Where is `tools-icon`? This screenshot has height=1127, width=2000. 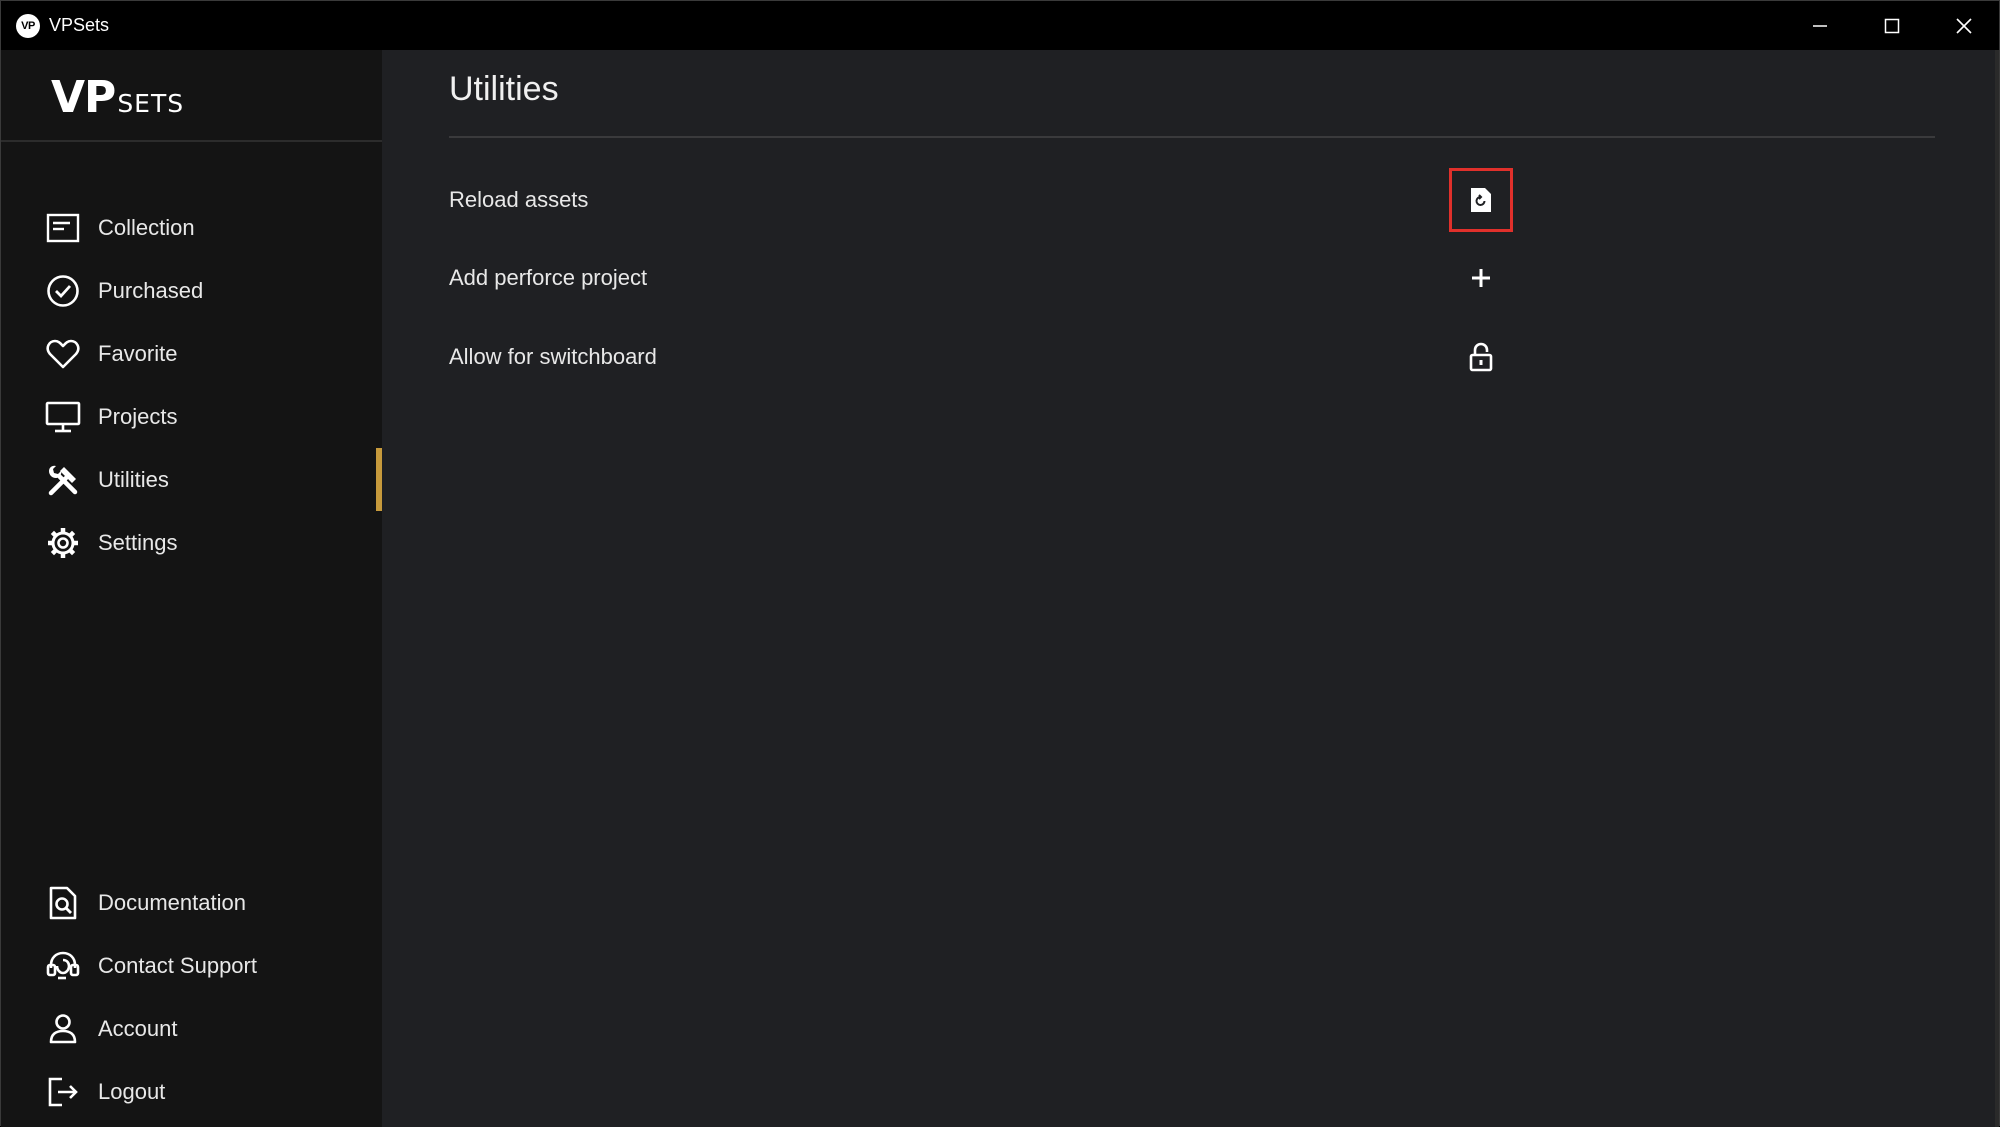 tools-icon is located at coordinates (63, 480).